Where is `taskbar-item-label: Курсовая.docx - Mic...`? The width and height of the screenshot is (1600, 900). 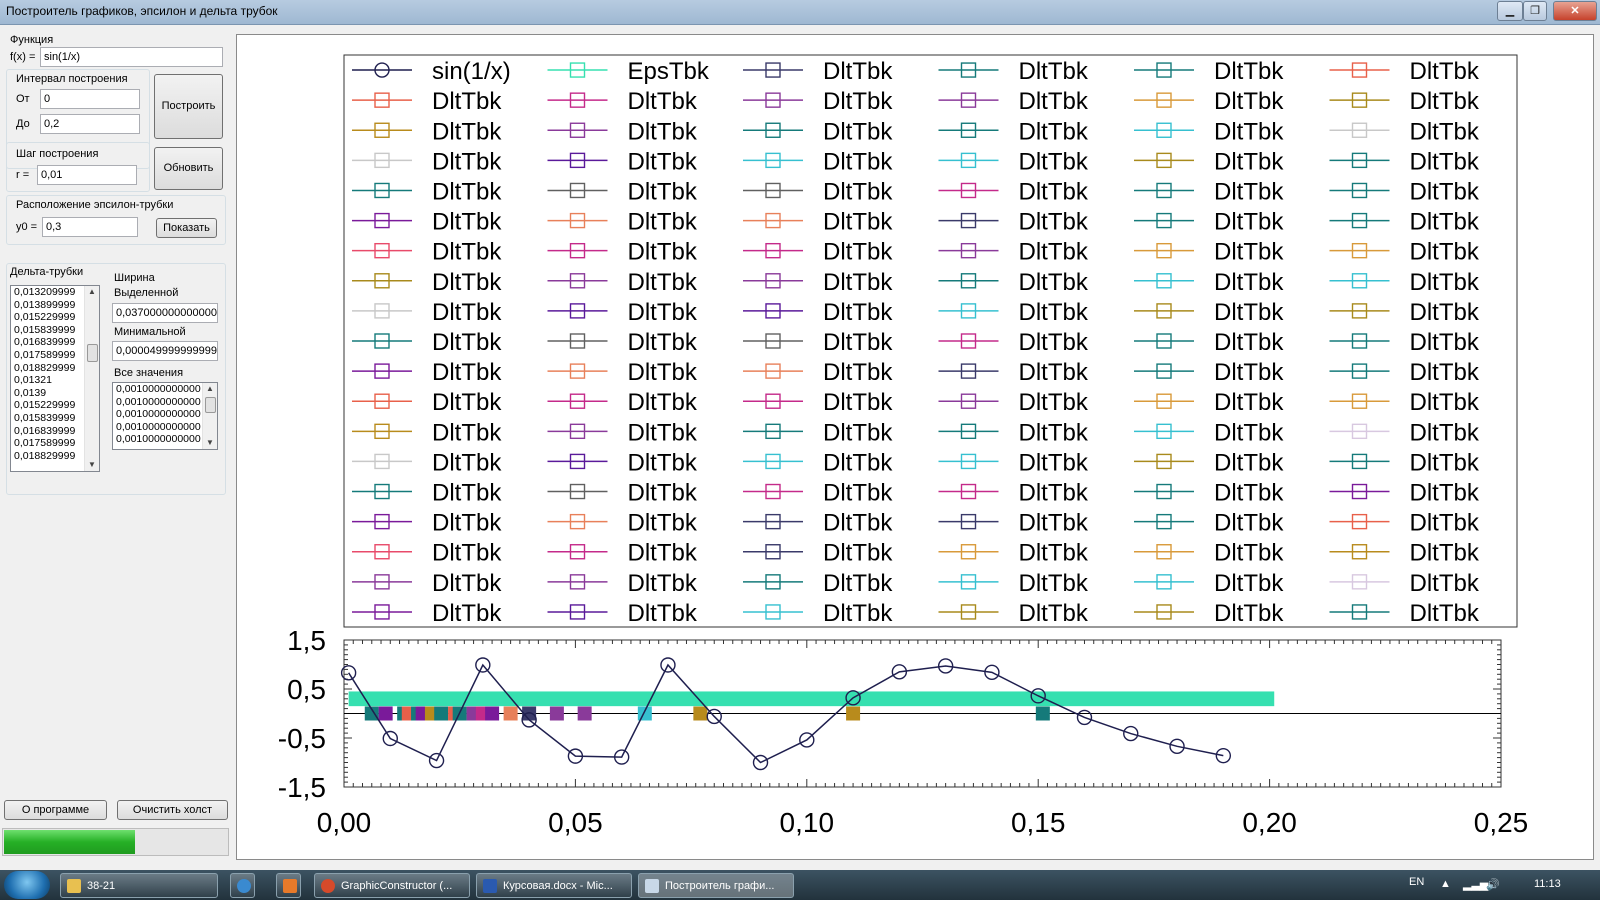
taskbar-item-label: Курсовая.docx - Mic... is located at coordinates (558, 886).